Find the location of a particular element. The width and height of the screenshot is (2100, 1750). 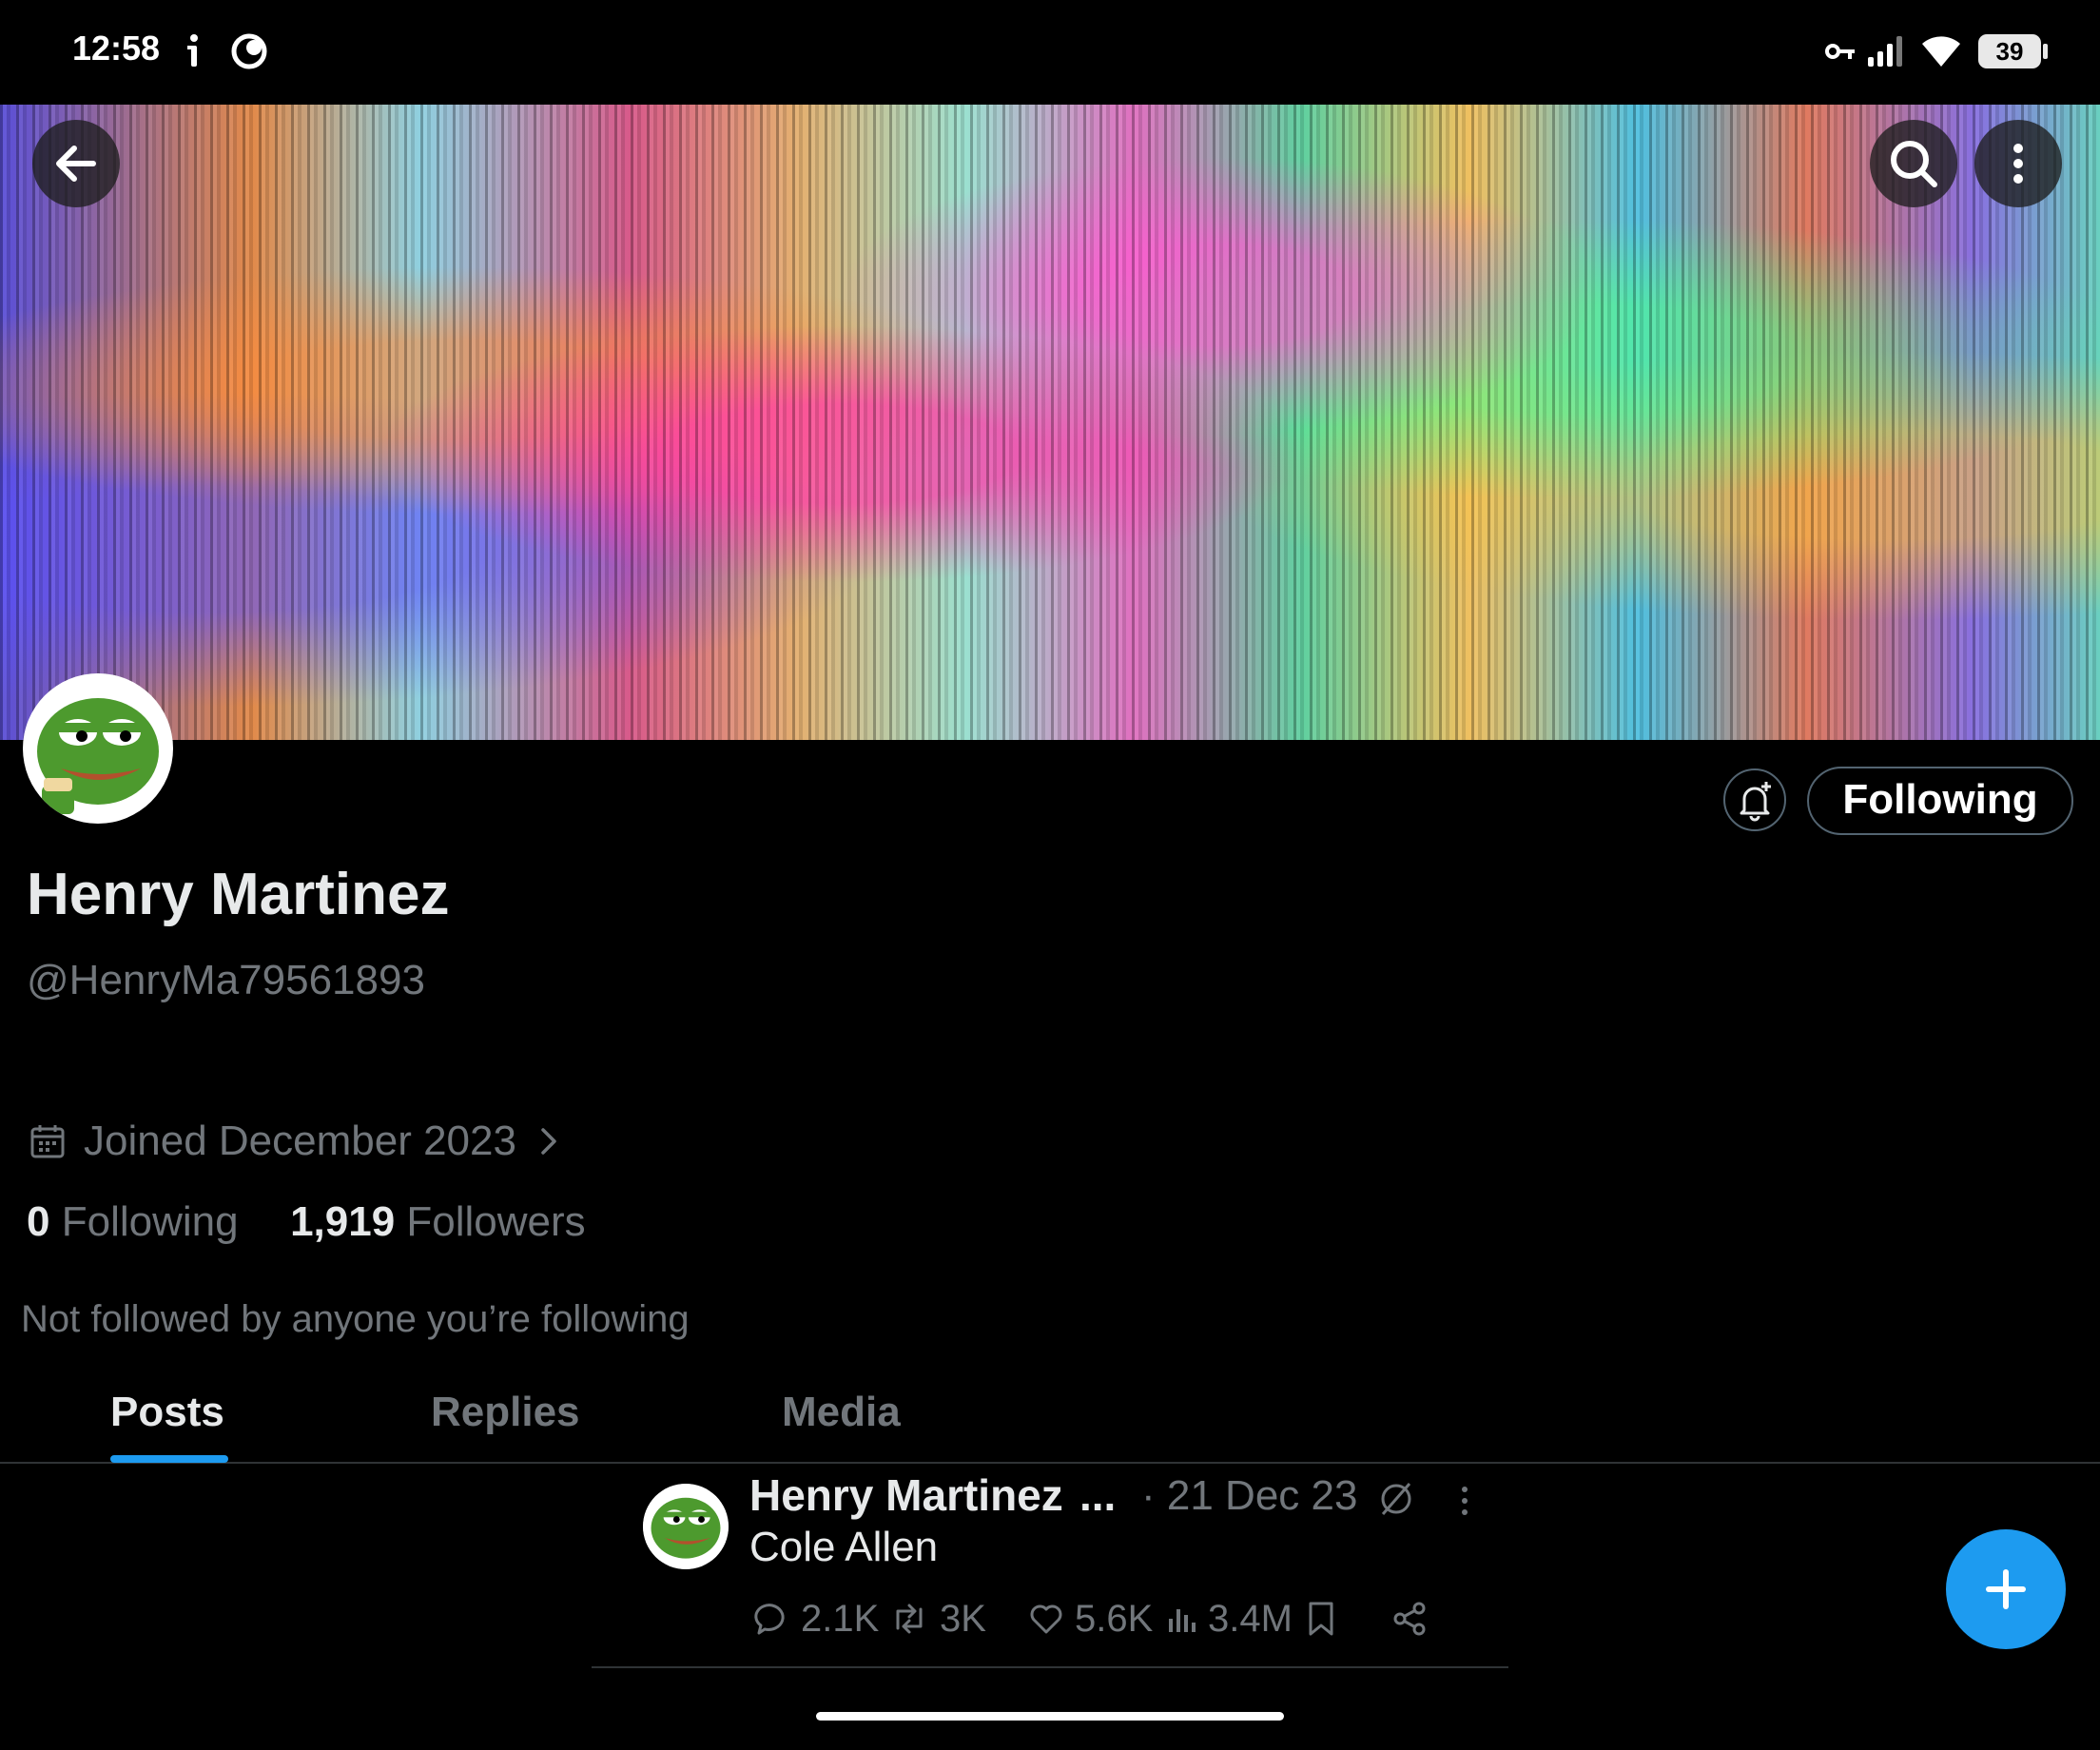

followers-stat: 1,919 Followers is located at coordinates (438, 1221).